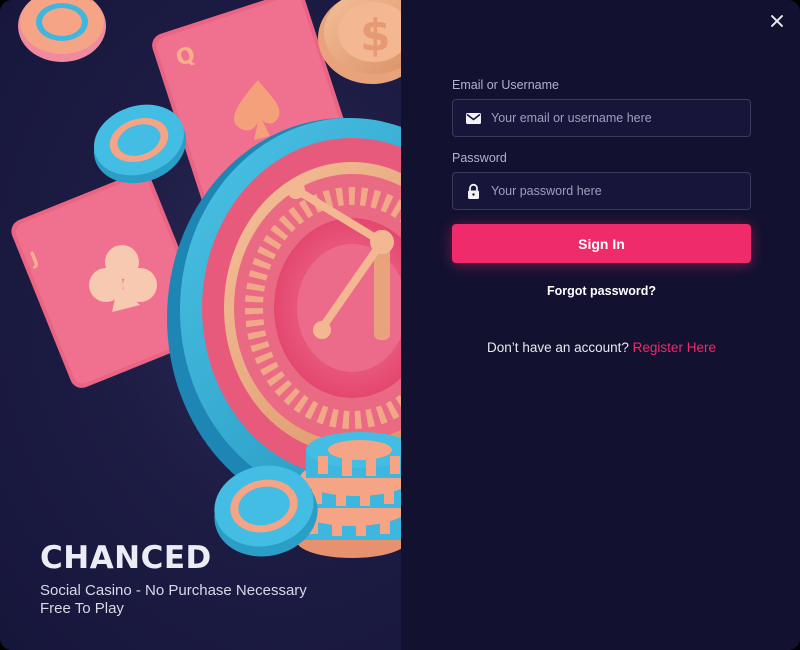 This screenshot has width=800, height=650. I want to click on close-icon, so click(777, 21).